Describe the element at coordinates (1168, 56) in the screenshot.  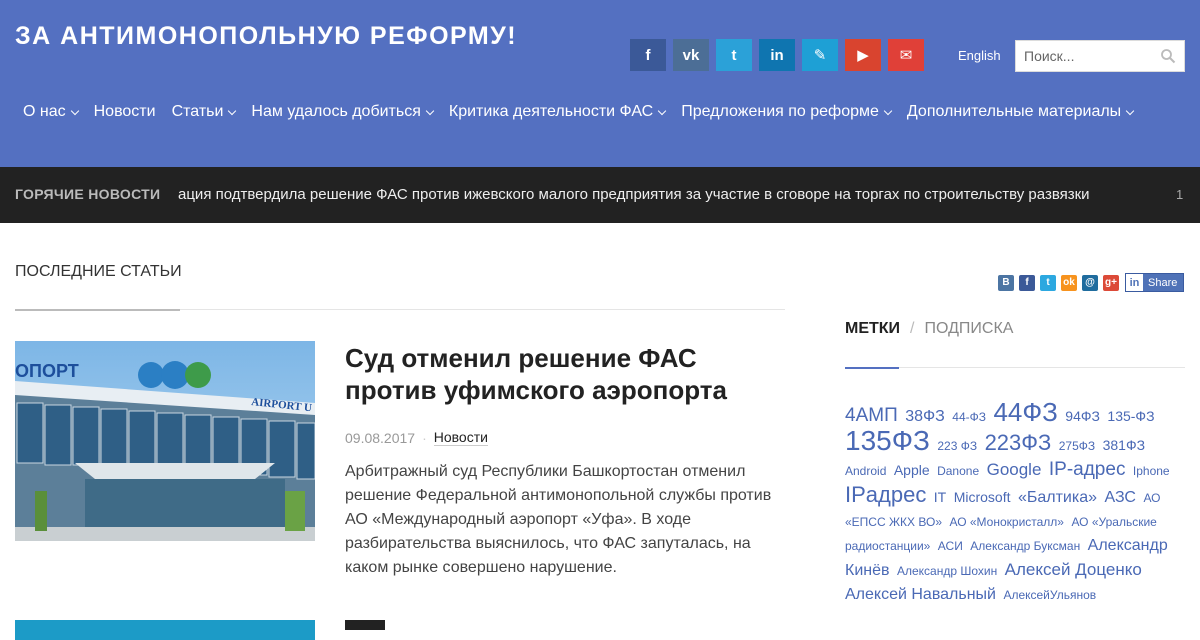
I see `search-icon` at that location.